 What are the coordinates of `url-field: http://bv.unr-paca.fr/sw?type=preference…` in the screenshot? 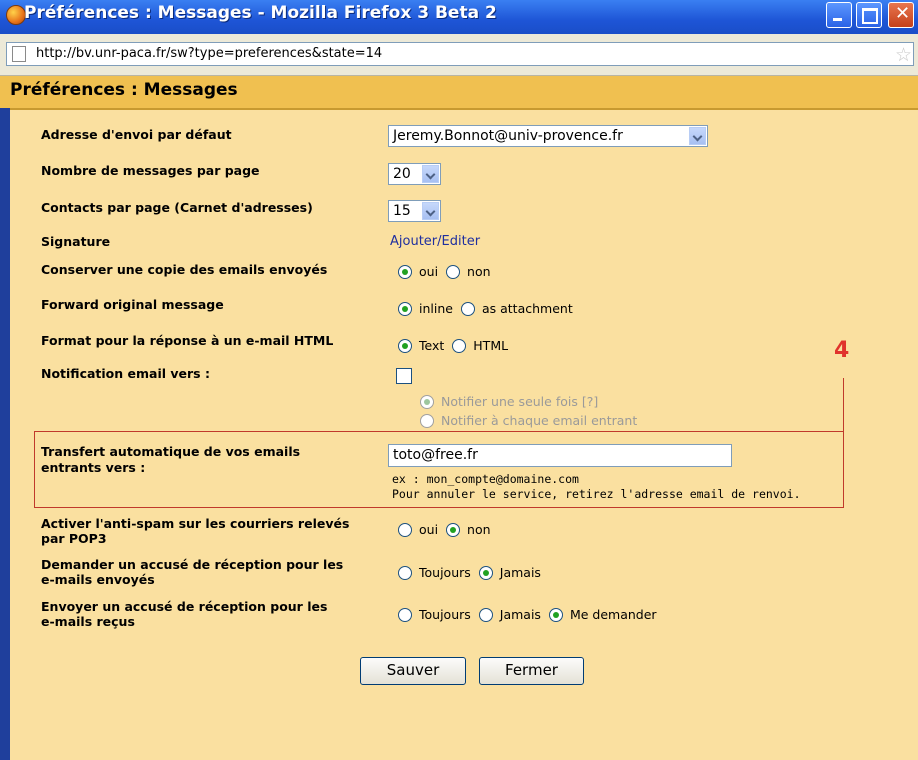 It's located at (460, 54).